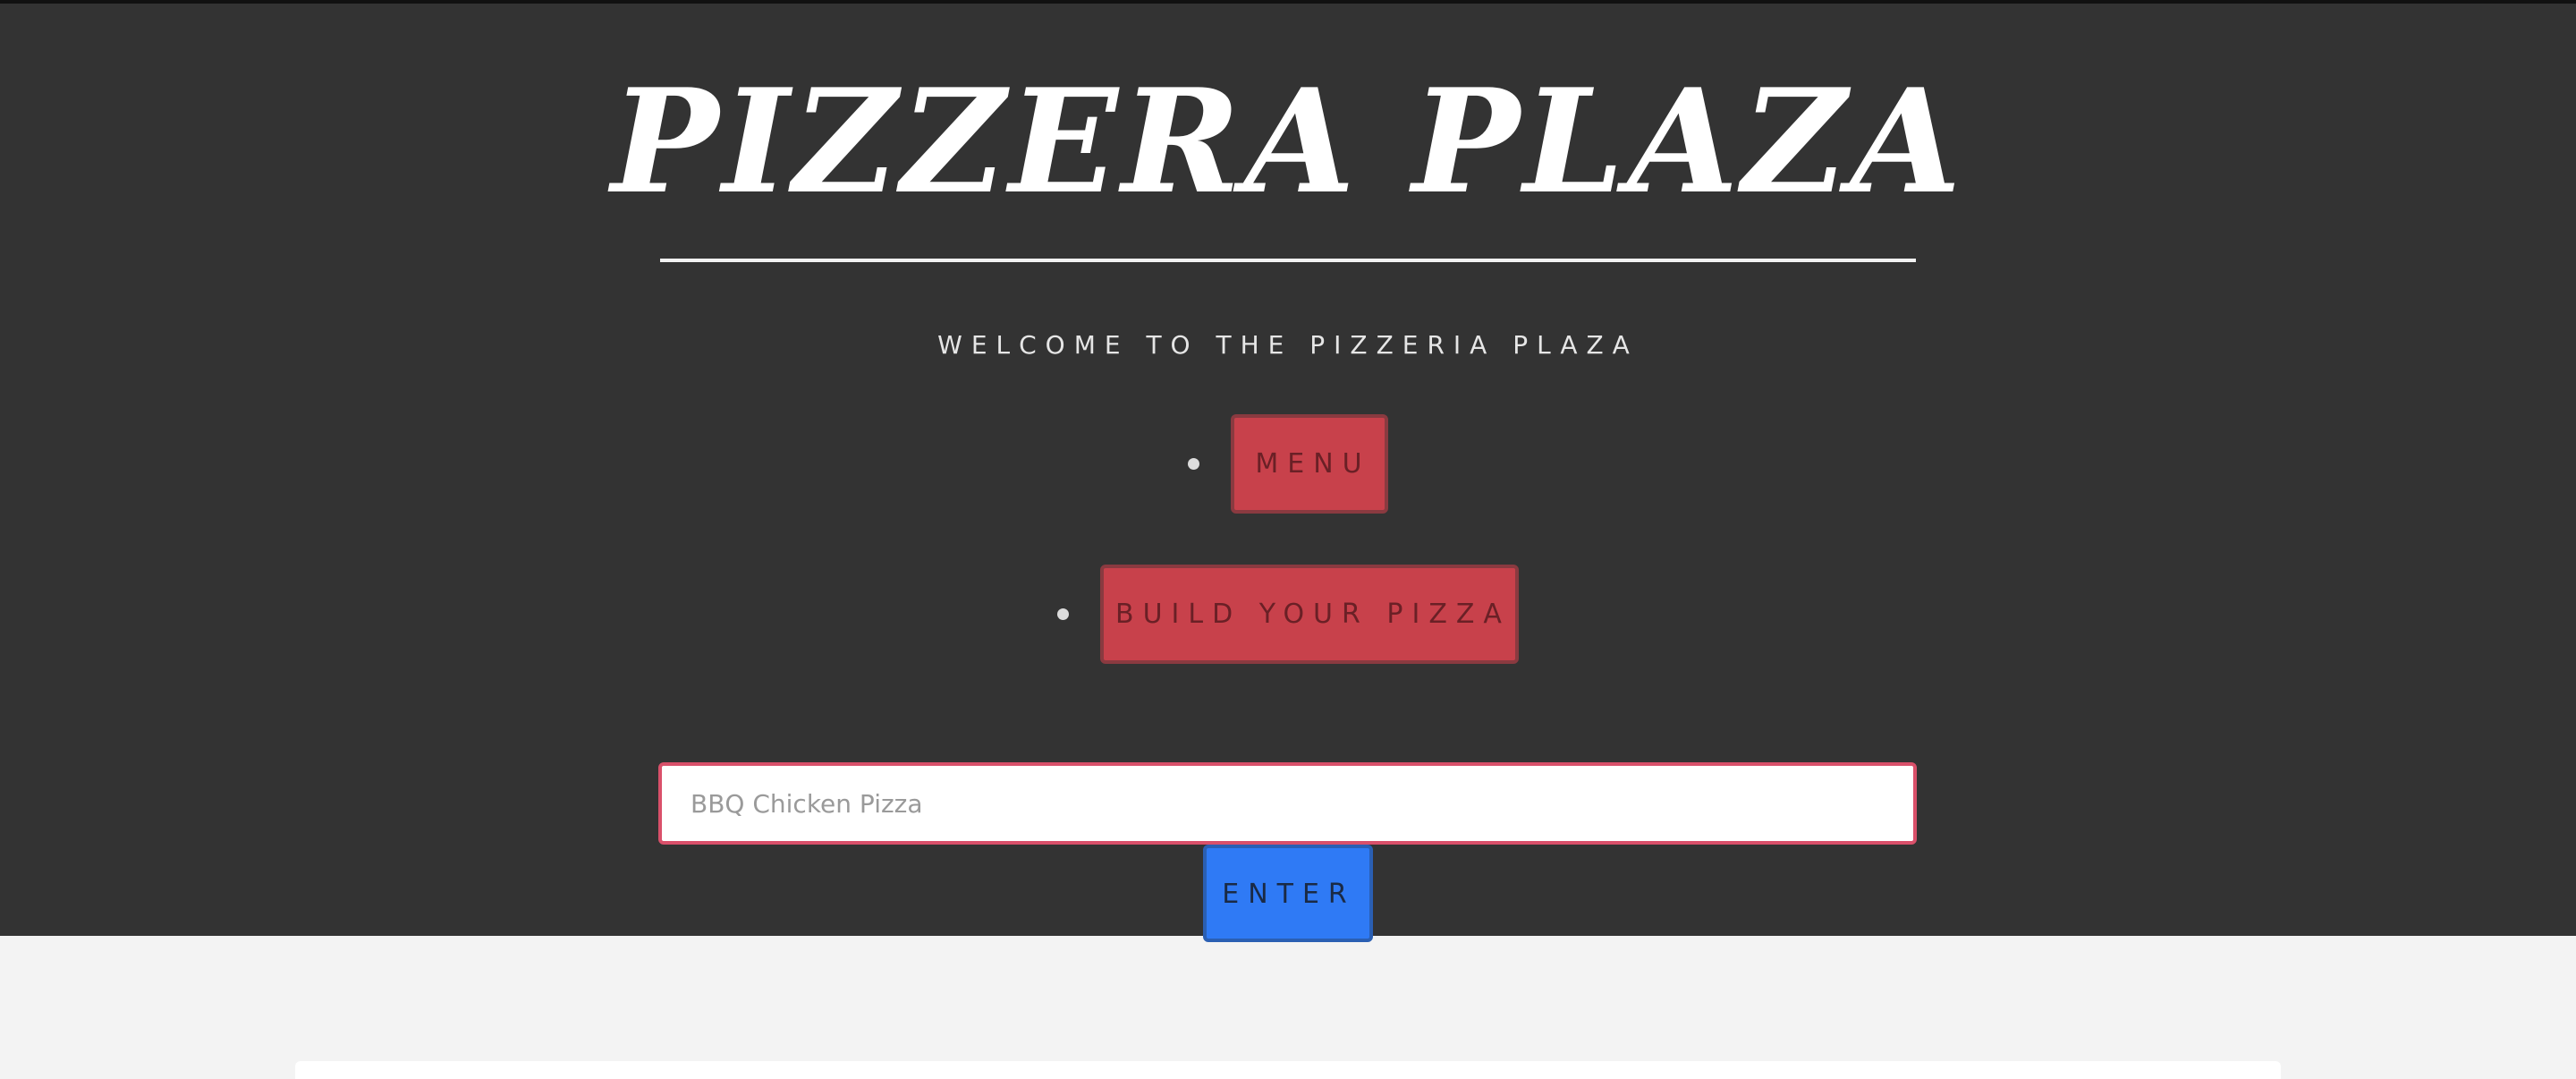 This screenshot has height=1079, width=2576. What do you see at coordinates (1287, 803) in the screenshot?
I see `pizza-search-input` at bounding box center [1287, 803].